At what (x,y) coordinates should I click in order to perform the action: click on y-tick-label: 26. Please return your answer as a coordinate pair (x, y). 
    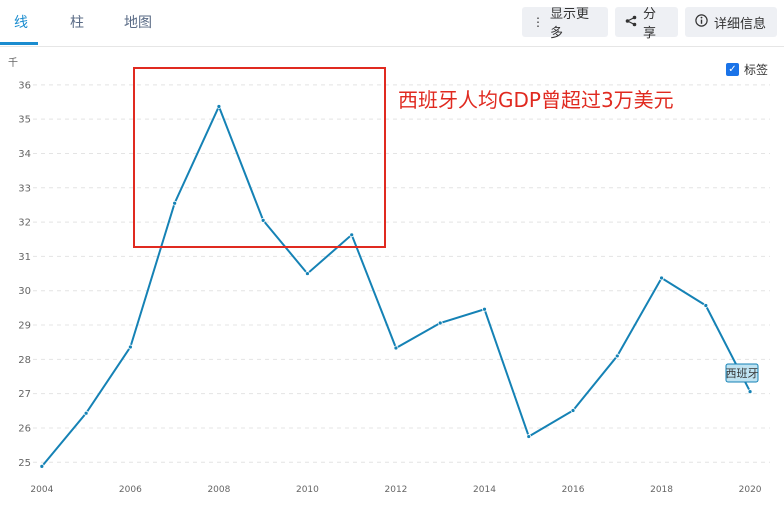
    Looking at the image, I should click on (24, 428).